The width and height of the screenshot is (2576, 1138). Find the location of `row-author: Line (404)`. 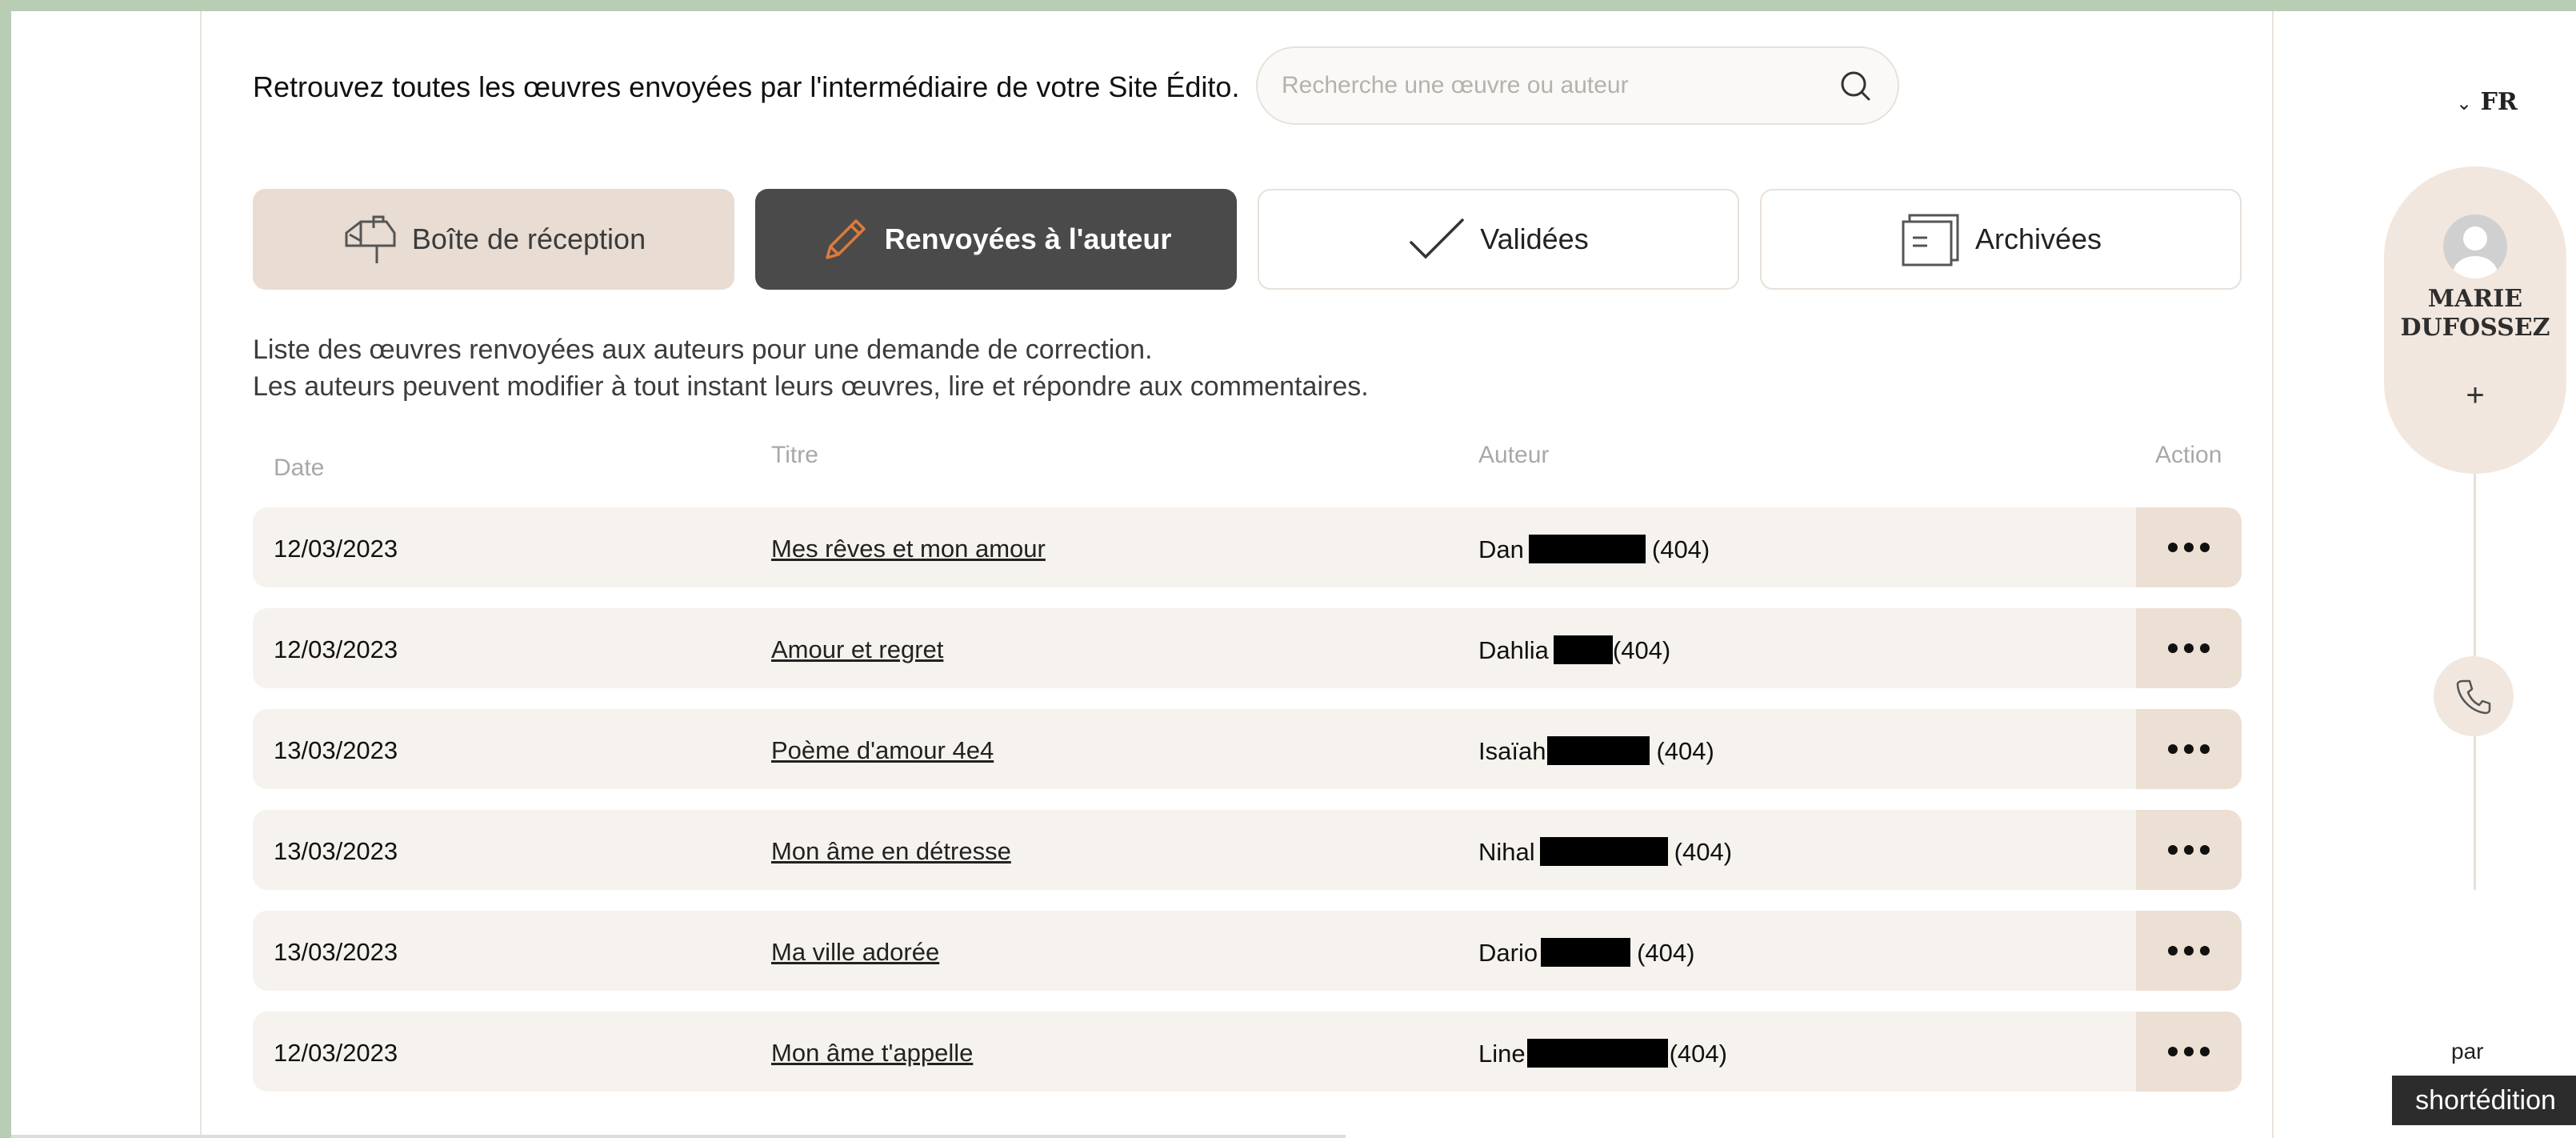

row-author: Line (404) is located at coordinates (1602, 1053).